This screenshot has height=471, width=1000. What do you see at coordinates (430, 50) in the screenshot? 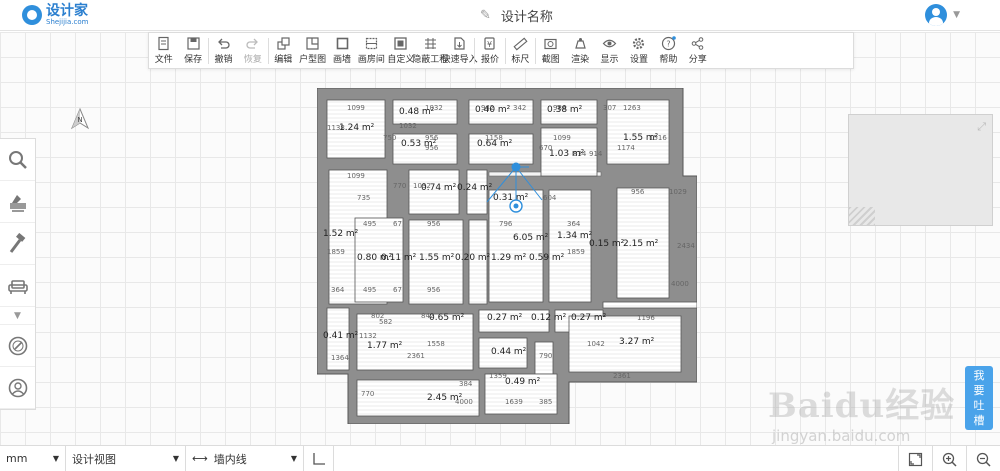
I see `toolbar-hidden-works-button: 隐蔽工程` at bounding box center [430, 50].